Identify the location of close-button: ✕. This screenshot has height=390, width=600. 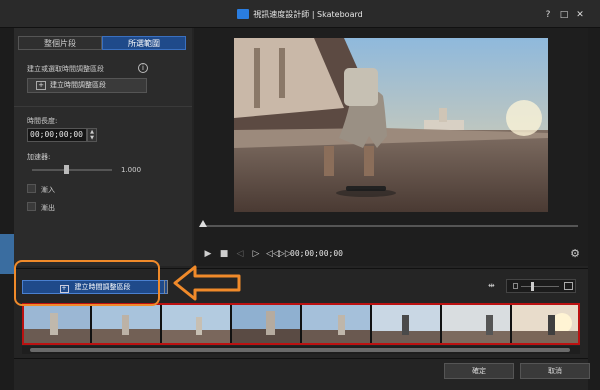
(580, 15).